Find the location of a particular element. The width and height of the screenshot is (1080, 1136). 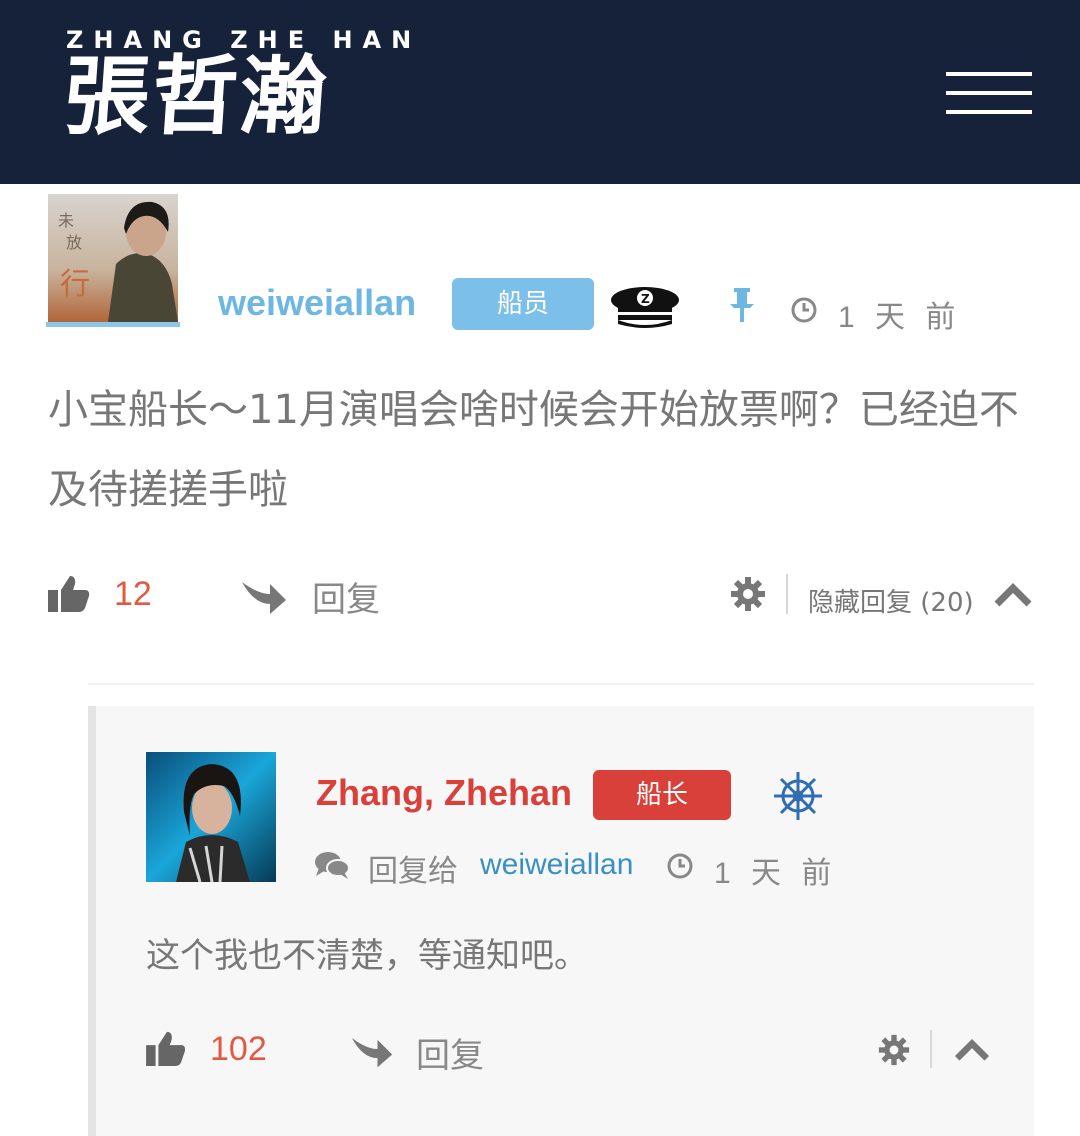

avatar: 未 放 行 is located at coordinates (113, 258).